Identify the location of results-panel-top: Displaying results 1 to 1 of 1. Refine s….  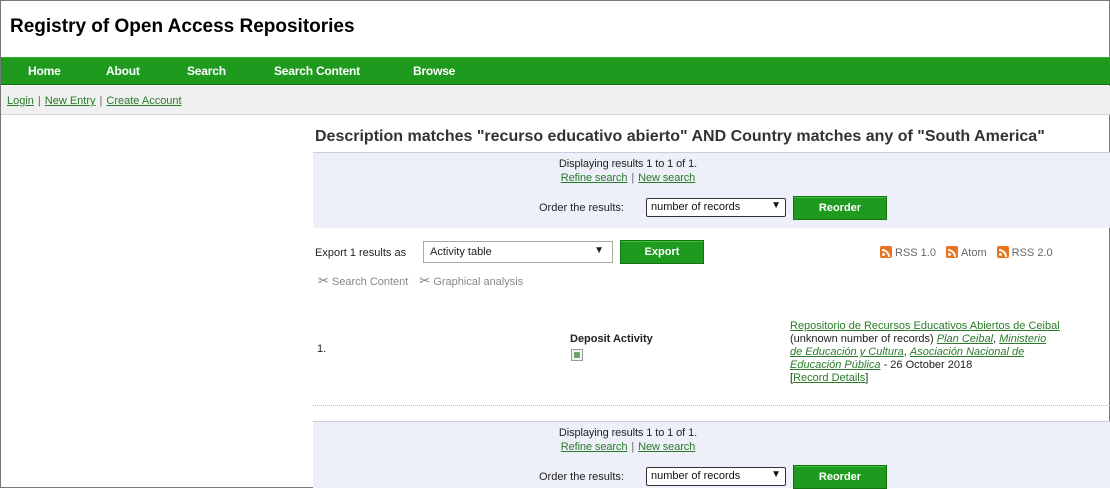
(711, 190).